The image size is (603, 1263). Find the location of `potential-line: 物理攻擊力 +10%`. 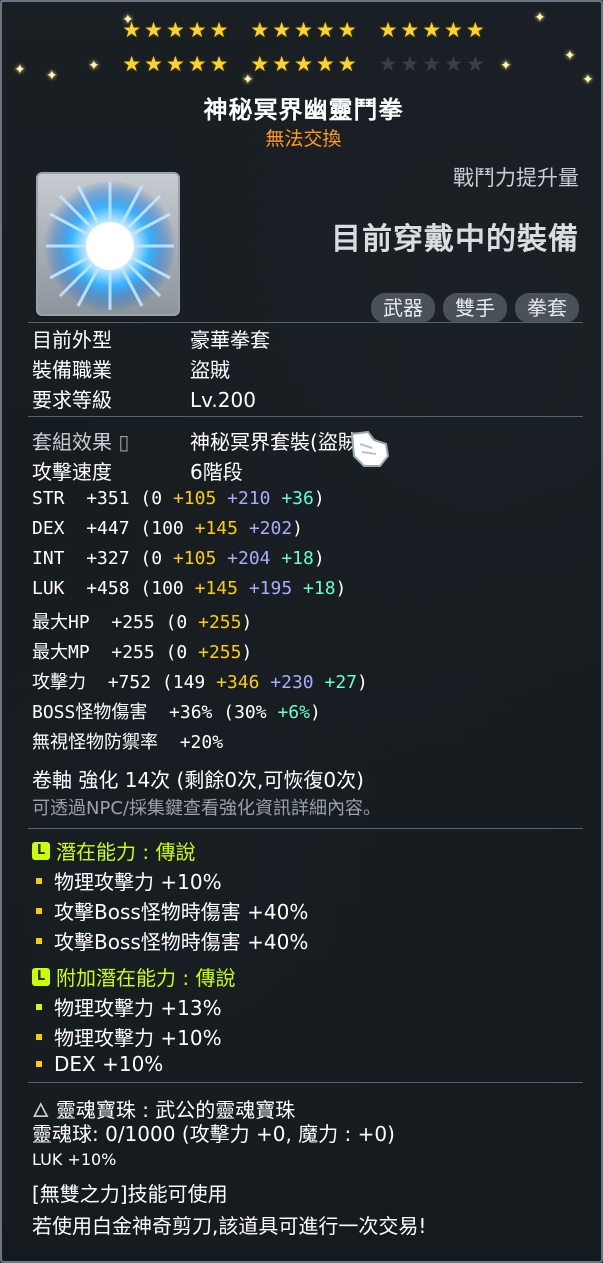

potential-line: 物理攻擊力 +10% is located at coordinates (129, 880).